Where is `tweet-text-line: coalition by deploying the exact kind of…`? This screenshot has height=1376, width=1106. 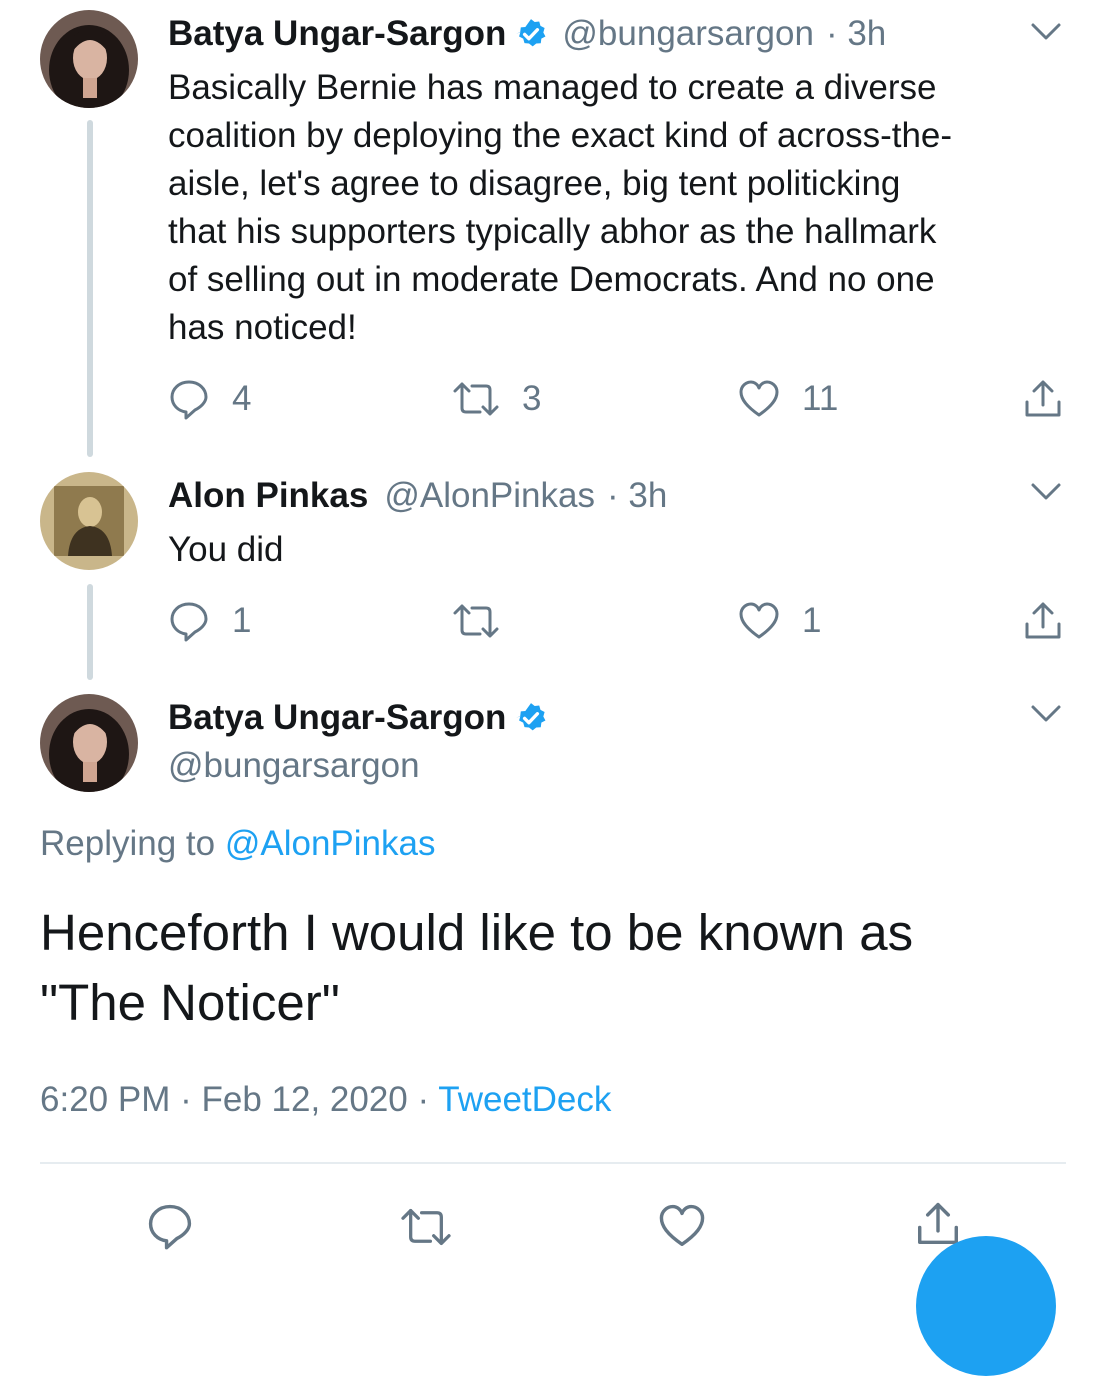
tweet-text-line: coalition by deploying the exact kind of… is located at coordinates (560, 135).